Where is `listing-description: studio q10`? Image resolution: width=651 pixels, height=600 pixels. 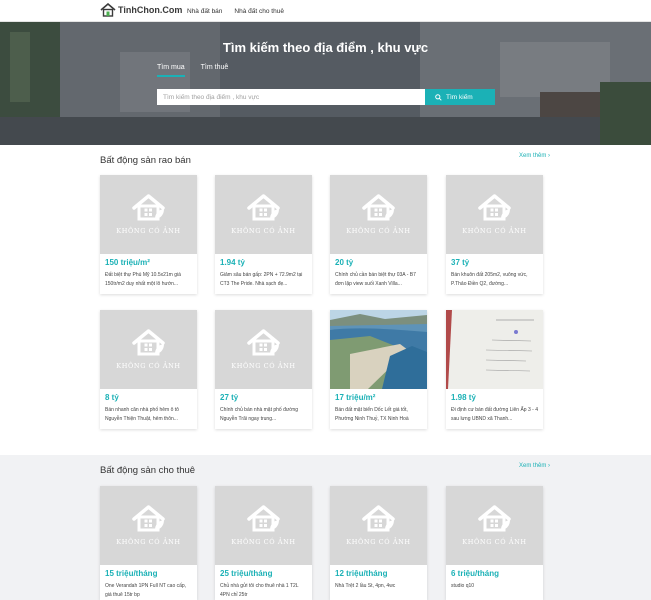
listing-description: studio q10 is located at coordinates (463, 586).